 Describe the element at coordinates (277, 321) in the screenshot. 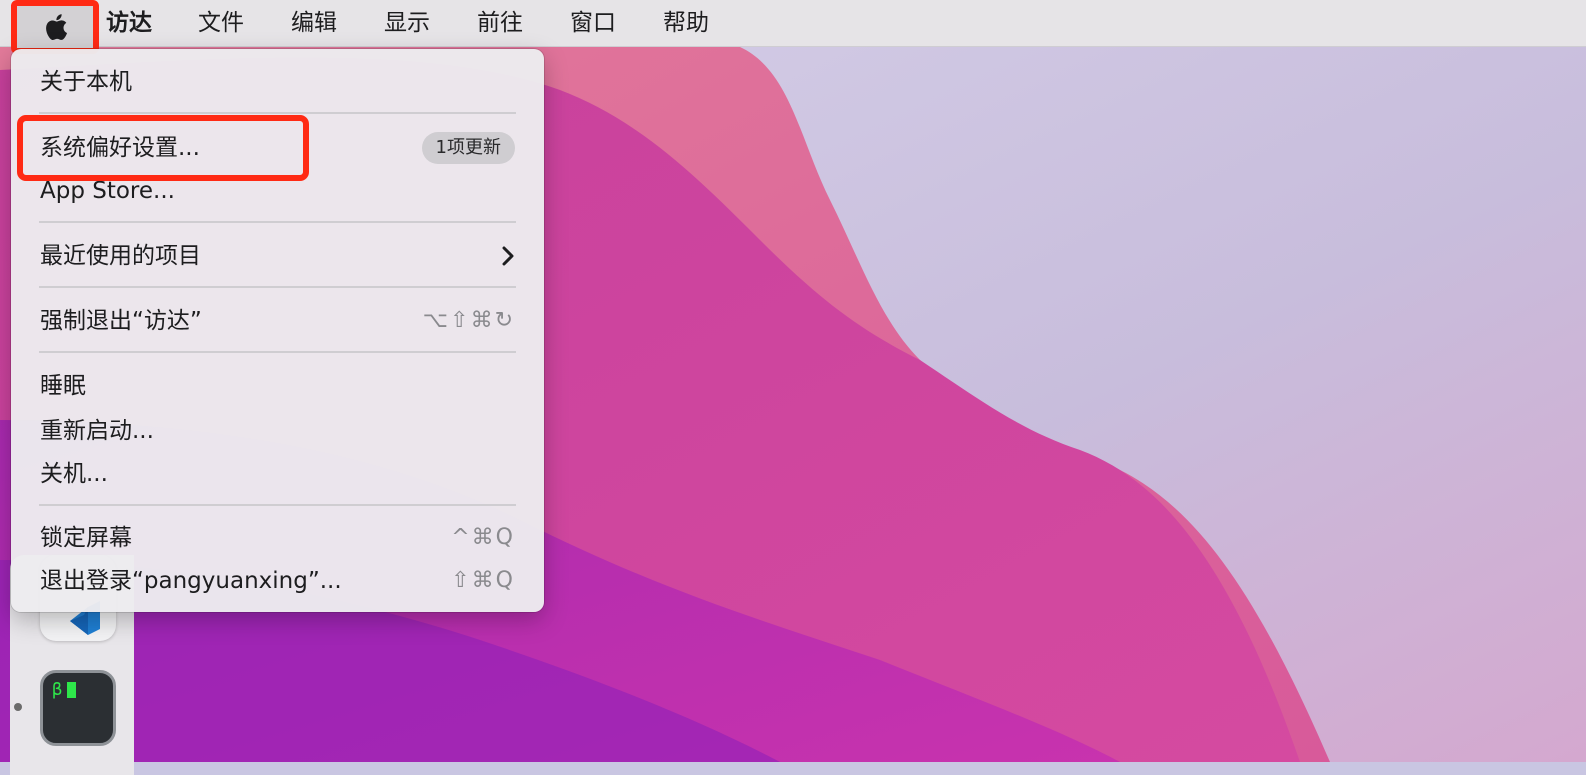

I see `menu-item-force-quit: 强制退出“访达” ⌥⇧⌘↻` at that location.